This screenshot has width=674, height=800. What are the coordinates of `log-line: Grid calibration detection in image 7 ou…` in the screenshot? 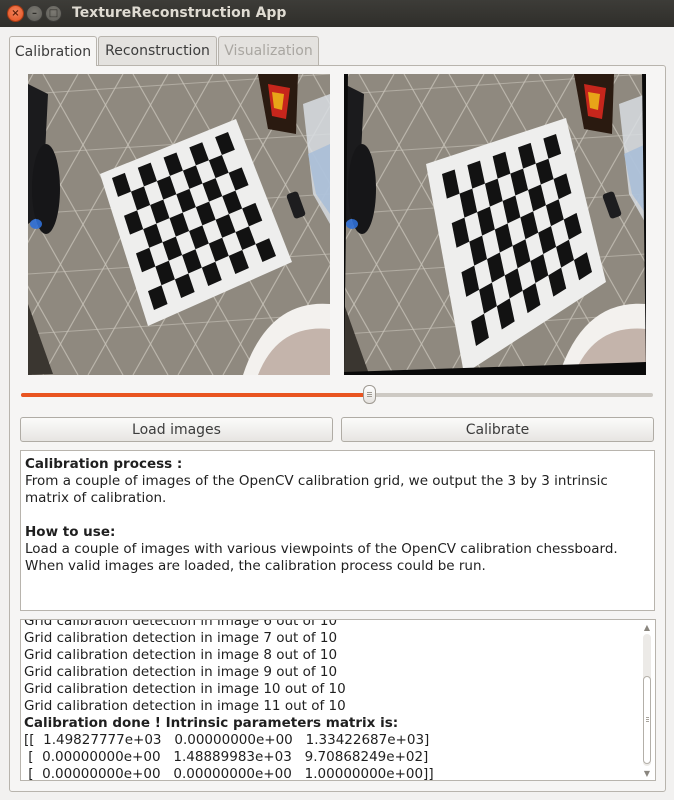 It's located at (181, 638).